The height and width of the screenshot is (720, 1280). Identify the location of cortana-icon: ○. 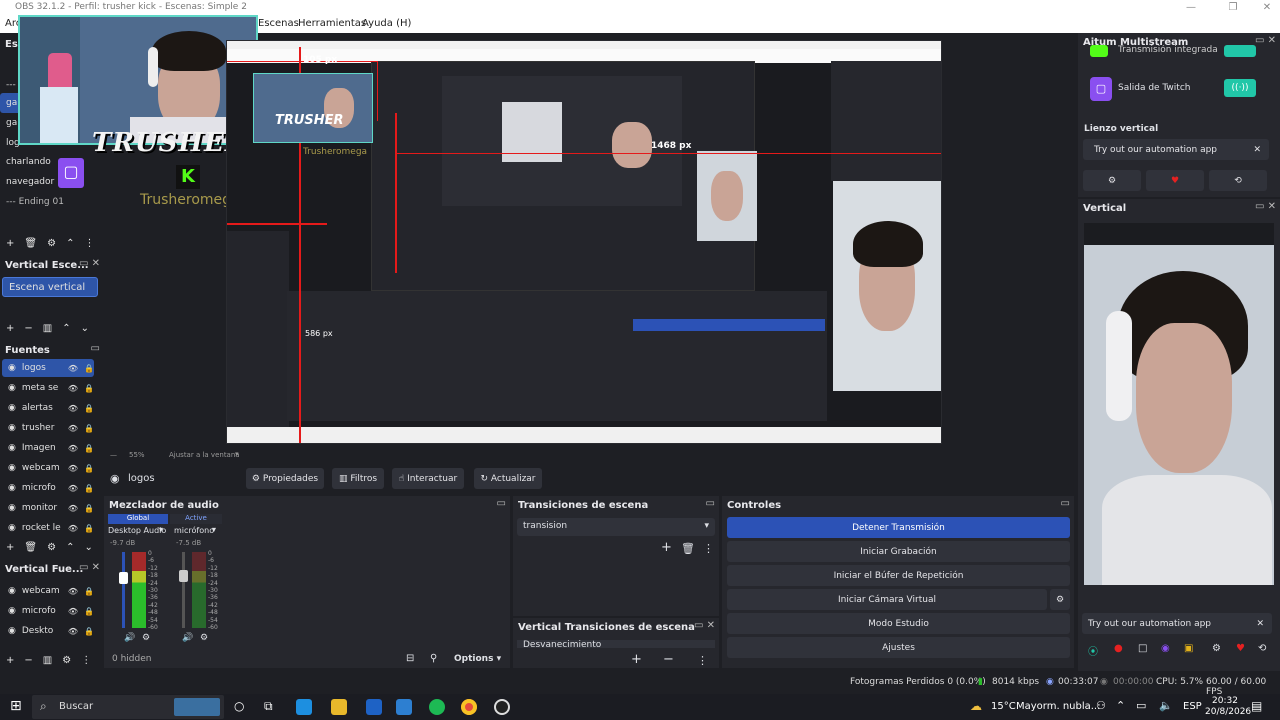
(239, 706).